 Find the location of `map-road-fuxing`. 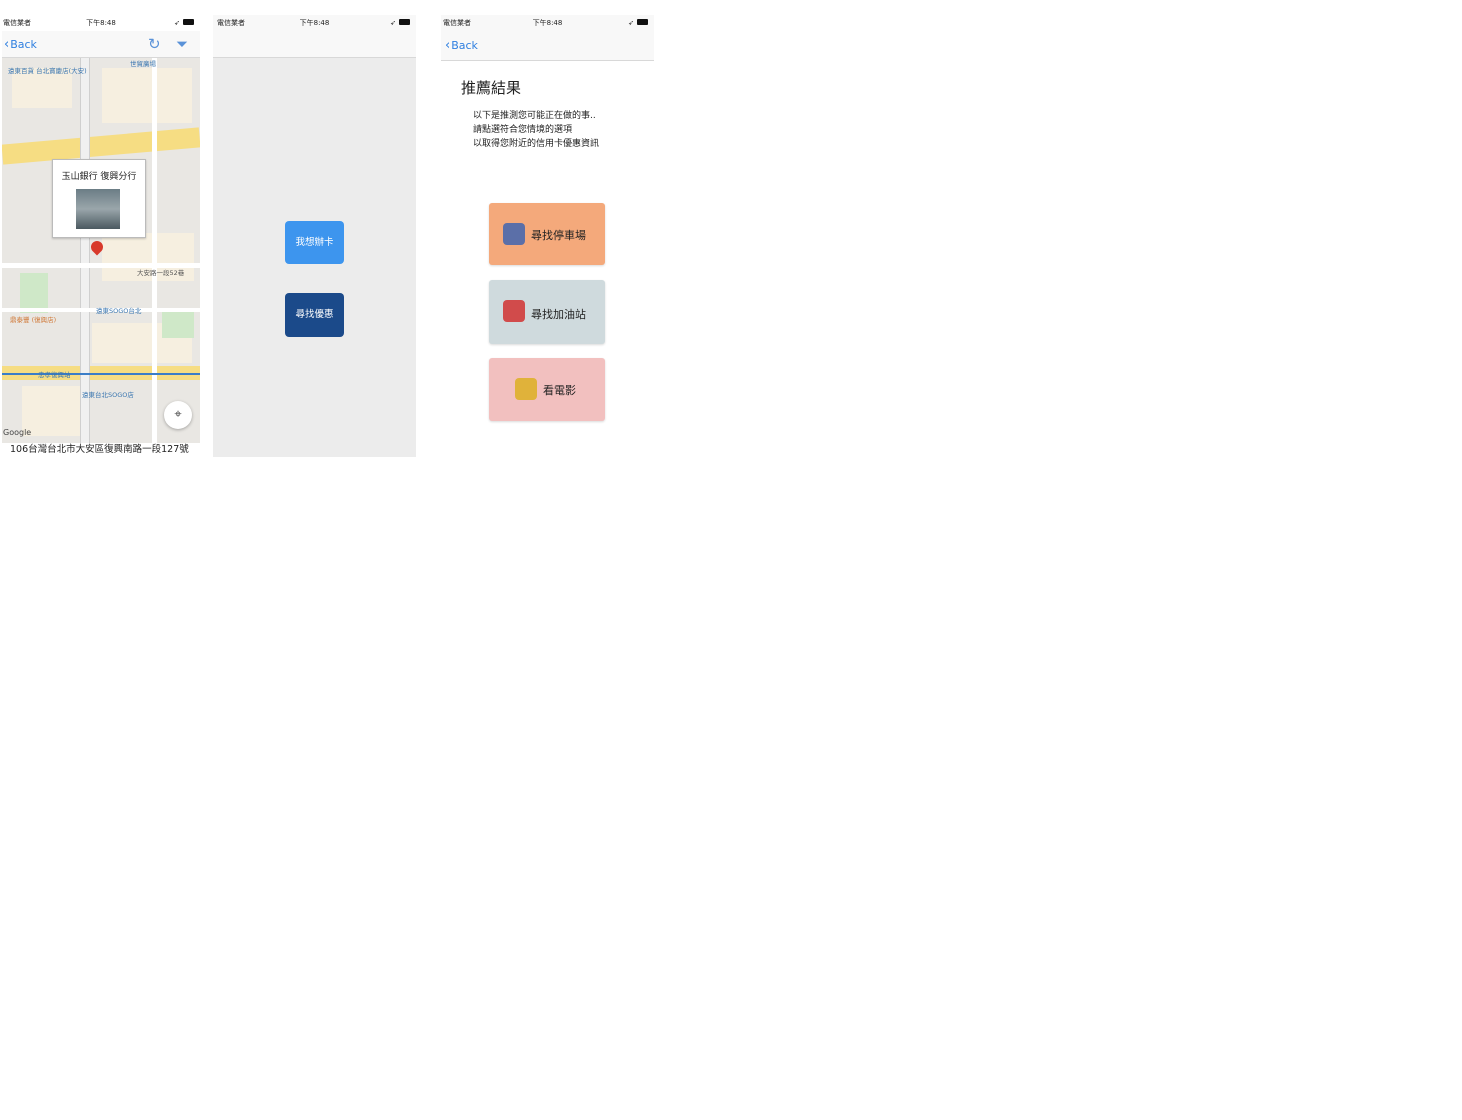

map-road-fuxing is located at coordinates (85, 250).